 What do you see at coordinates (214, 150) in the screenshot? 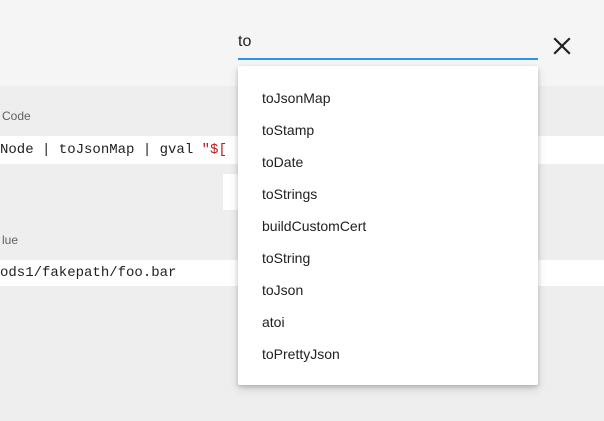
I see `code-string-text: "$[` at bounding box center [214, 150].